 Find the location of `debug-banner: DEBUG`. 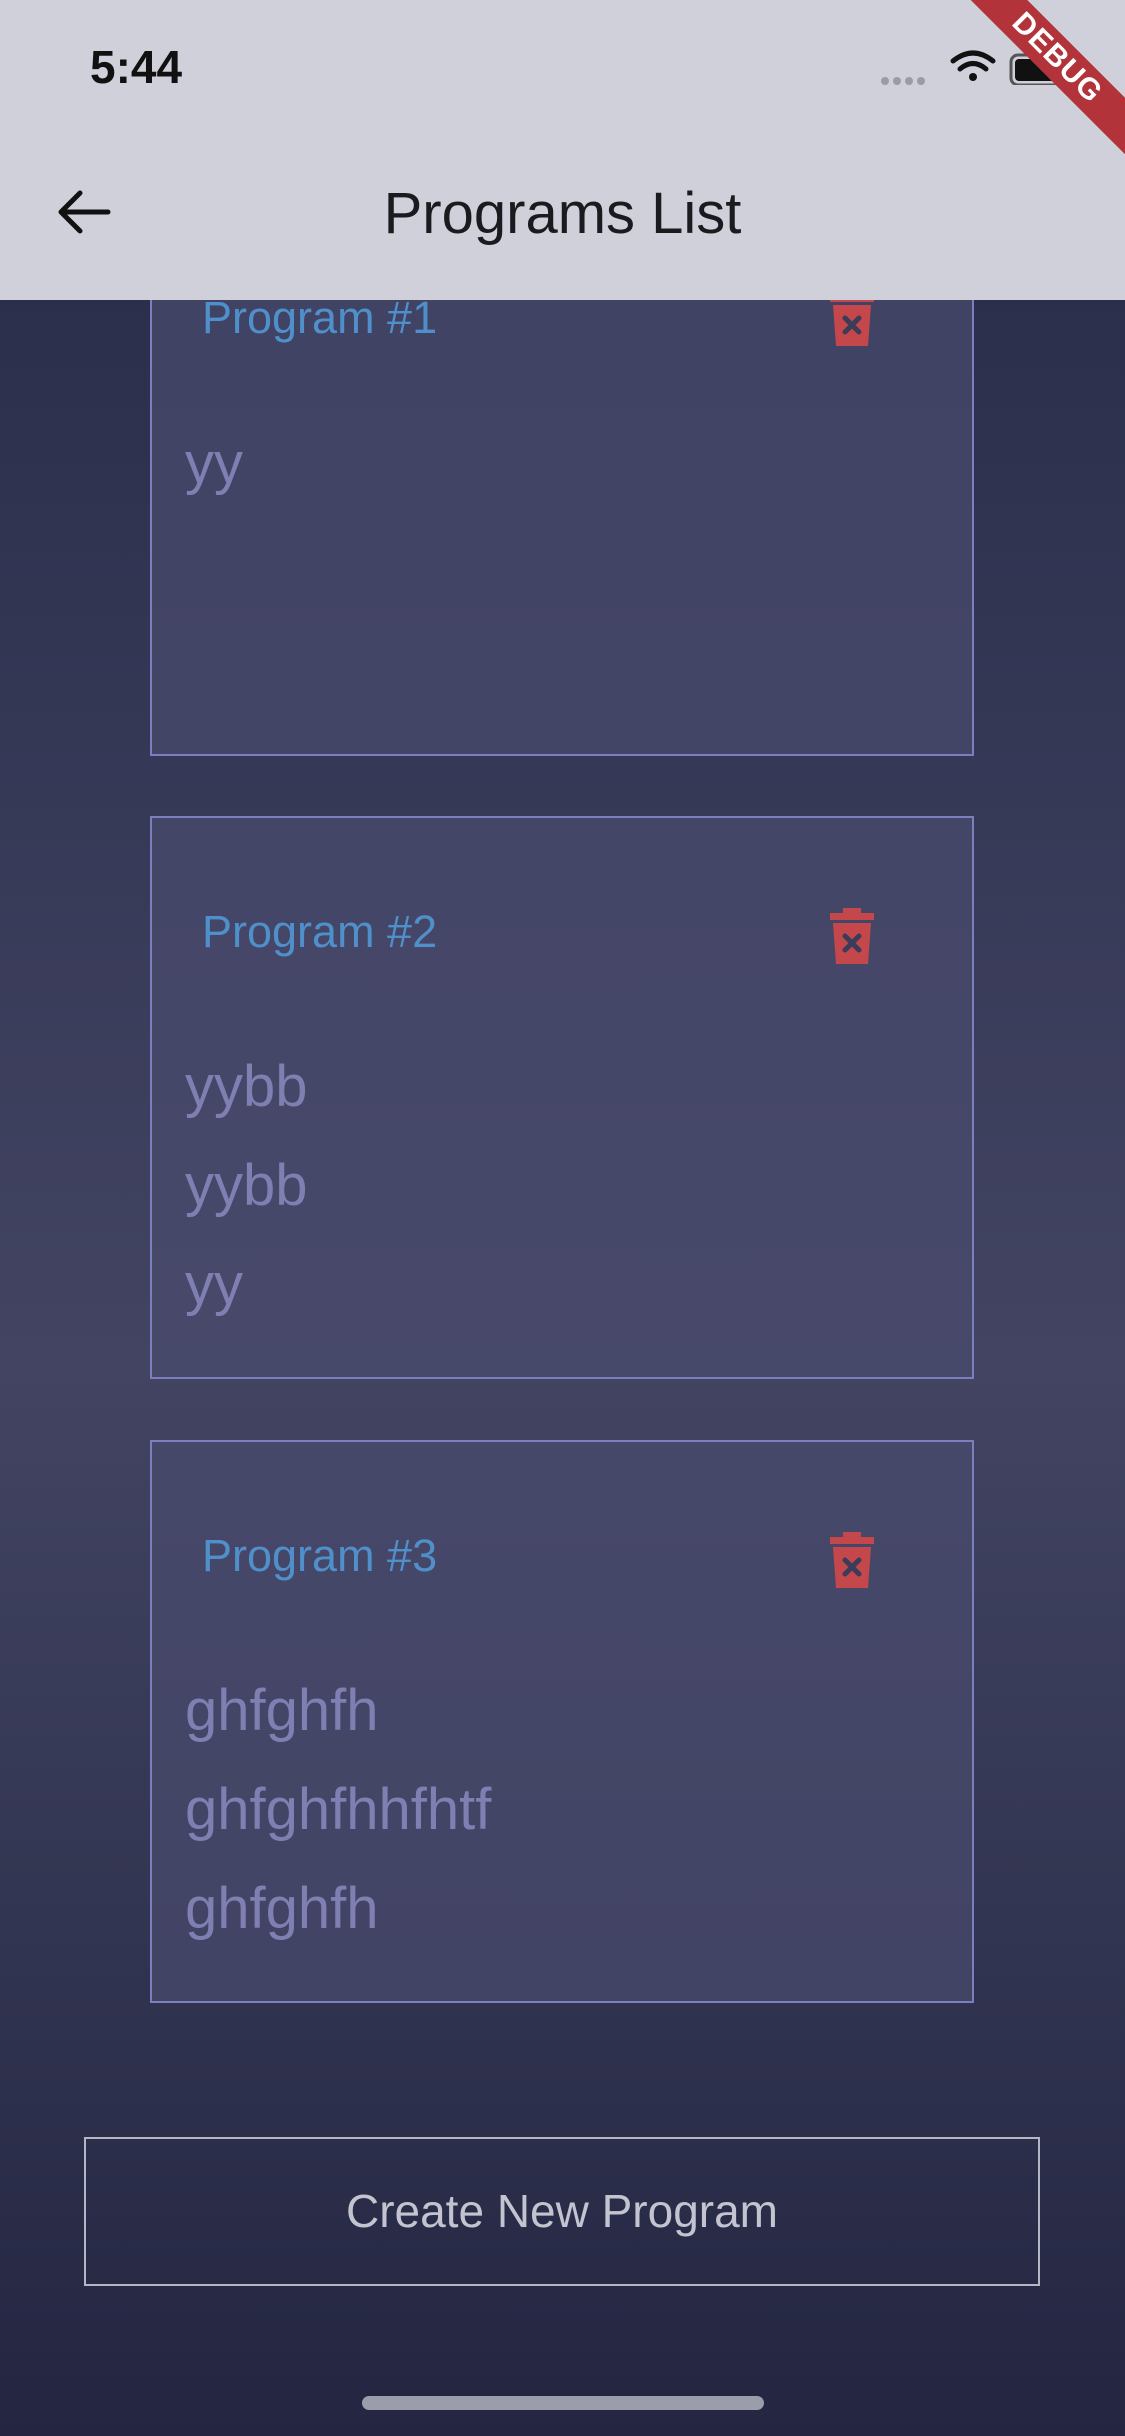

debug-banner: DEBUG is located at coordinates (1035, 90).